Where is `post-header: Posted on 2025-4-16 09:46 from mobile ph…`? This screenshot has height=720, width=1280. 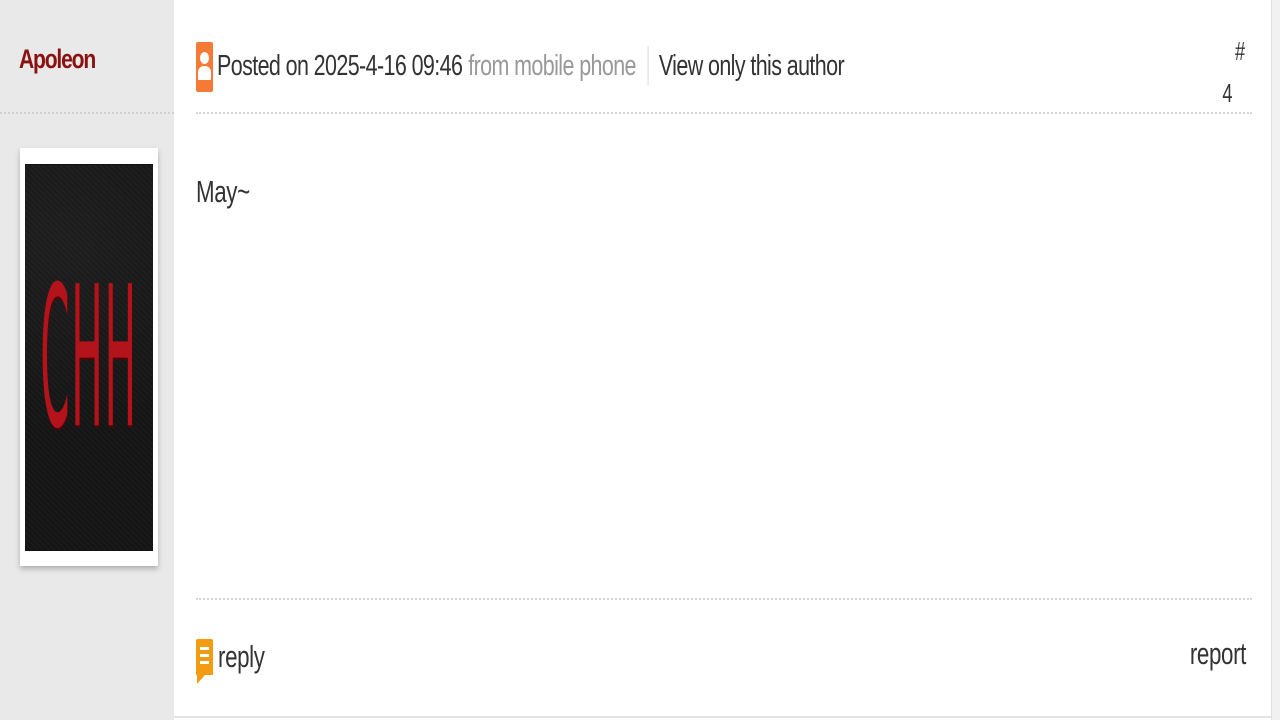
post-header: Posted on 2025-4-16 09:46 from mobile ph… is located at coordinates (531, 66).